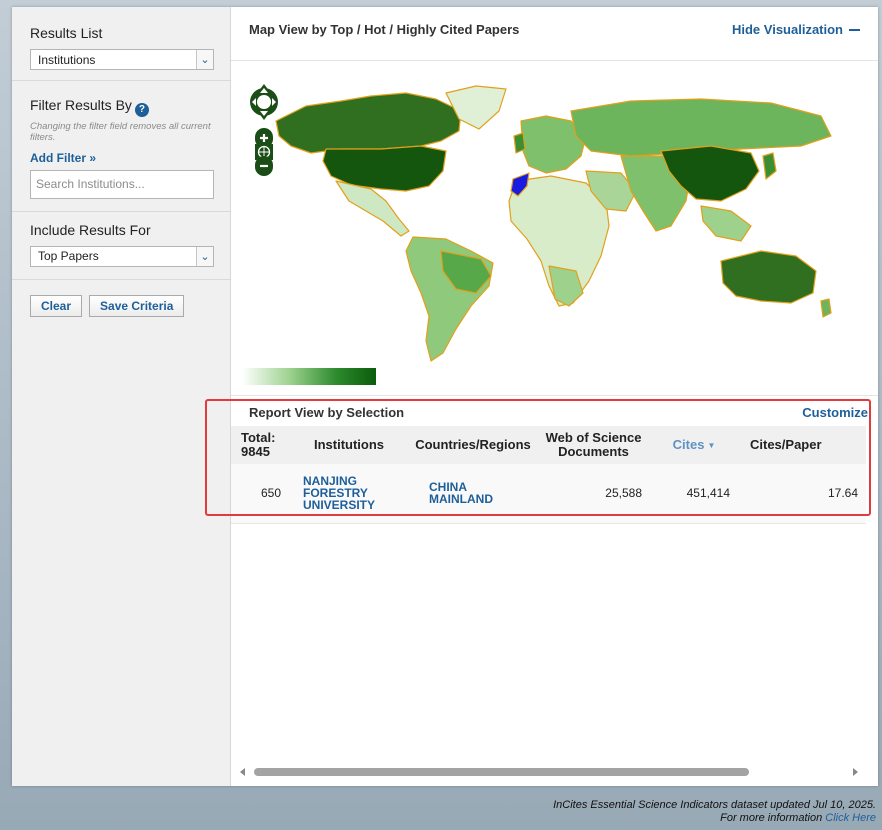  Describe the element at coordinates (68, 256) in the screenshot. I see `include-value: Top Papers` at that location.